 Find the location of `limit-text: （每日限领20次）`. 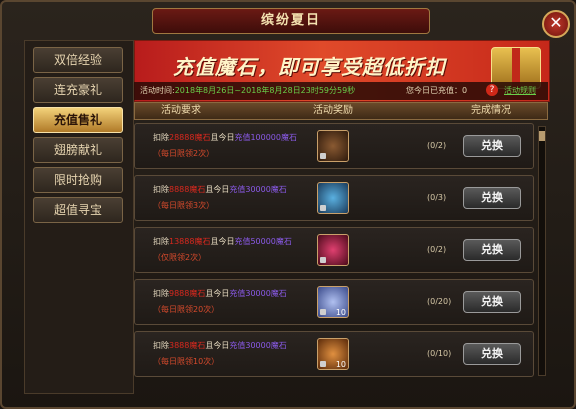

limit-text: （每日限领20次） is located at coordinates (186, 309).